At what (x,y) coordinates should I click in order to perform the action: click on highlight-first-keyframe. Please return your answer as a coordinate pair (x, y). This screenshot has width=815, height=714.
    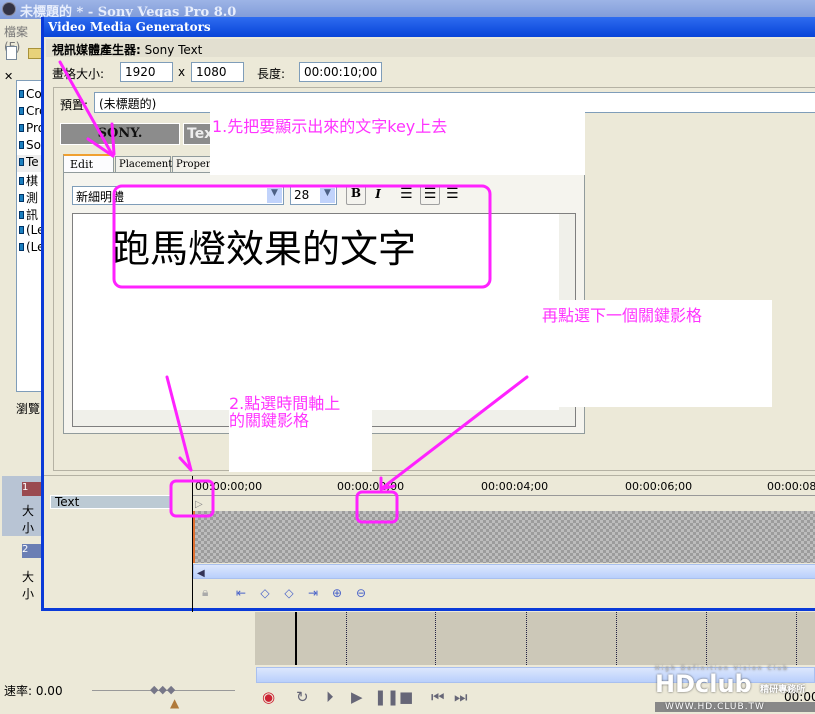
    Looking at the image, I should click on (192, 498).